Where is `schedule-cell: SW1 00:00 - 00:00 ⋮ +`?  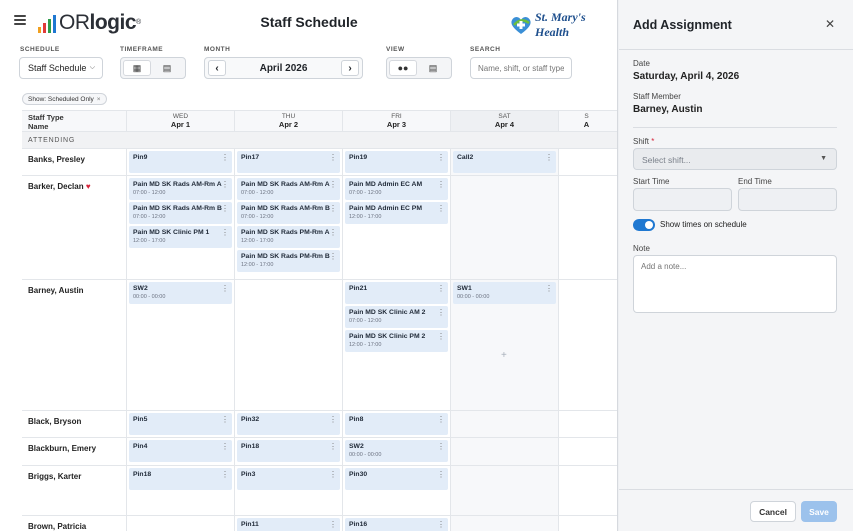
schedule-cell: SW1 00:00 - 00:00 ⋮ + is located at coordinates (504, 345).